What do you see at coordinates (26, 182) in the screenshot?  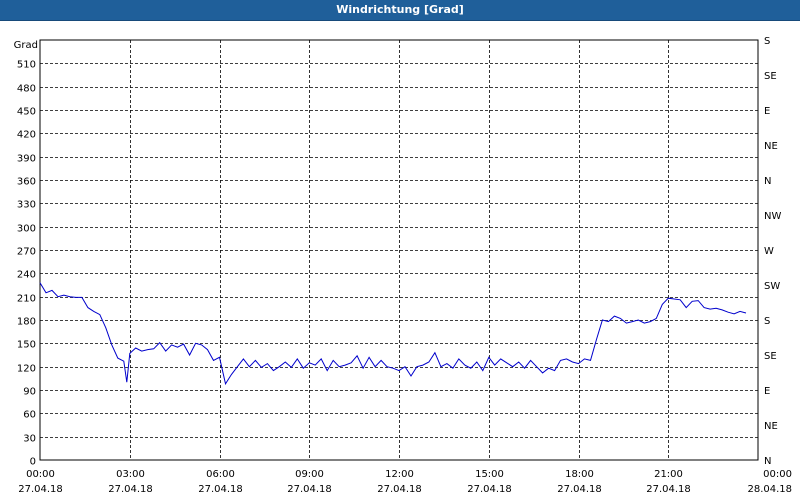 I see `y-tick-label: 360` at bounding box center [26, 182].